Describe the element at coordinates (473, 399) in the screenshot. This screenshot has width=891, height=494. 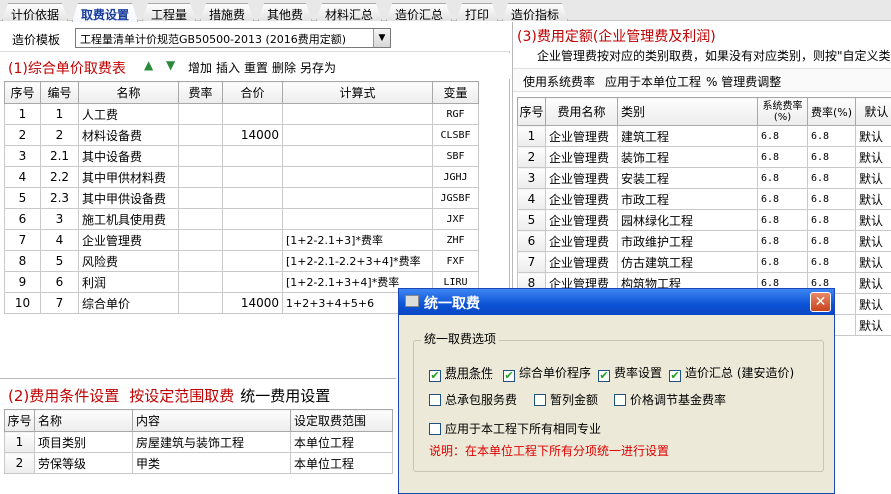
I see `checkbox-general-contract-fee: 总承包服务费` at that location.